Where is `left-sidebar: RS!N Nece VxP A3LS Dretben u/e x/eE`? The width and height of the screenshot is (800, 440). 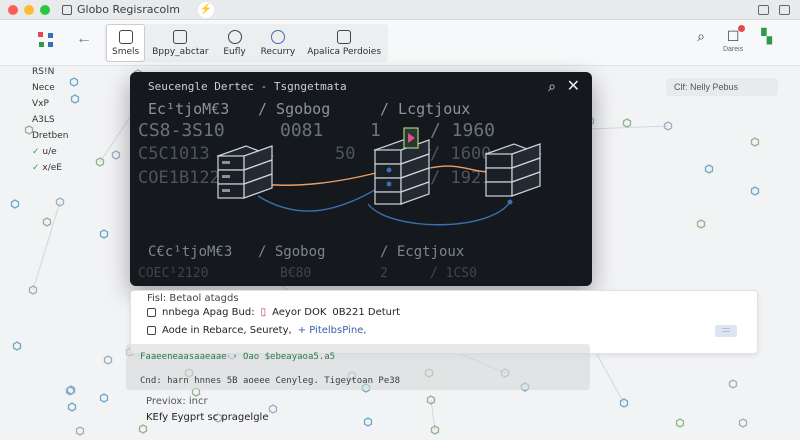 left-sidebar: RS!N Nece VxP A3LS Dretben u/e x/eE is located at coordinates (67, 120).